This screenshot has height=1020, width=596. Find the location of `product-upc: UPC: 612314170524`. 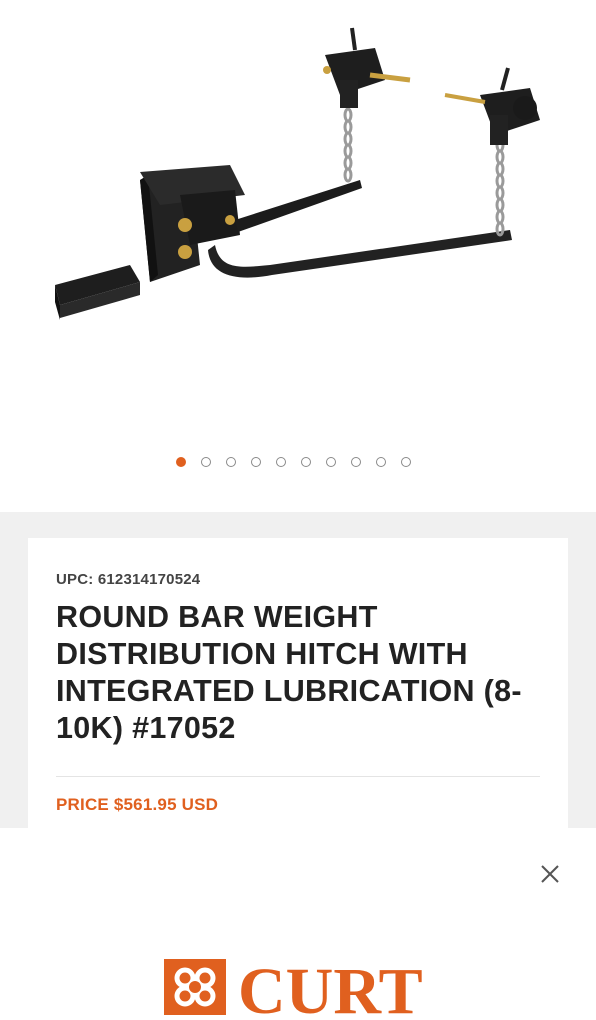

product-upc: UPC: 612314170524 is located at coordinates (128, 579).